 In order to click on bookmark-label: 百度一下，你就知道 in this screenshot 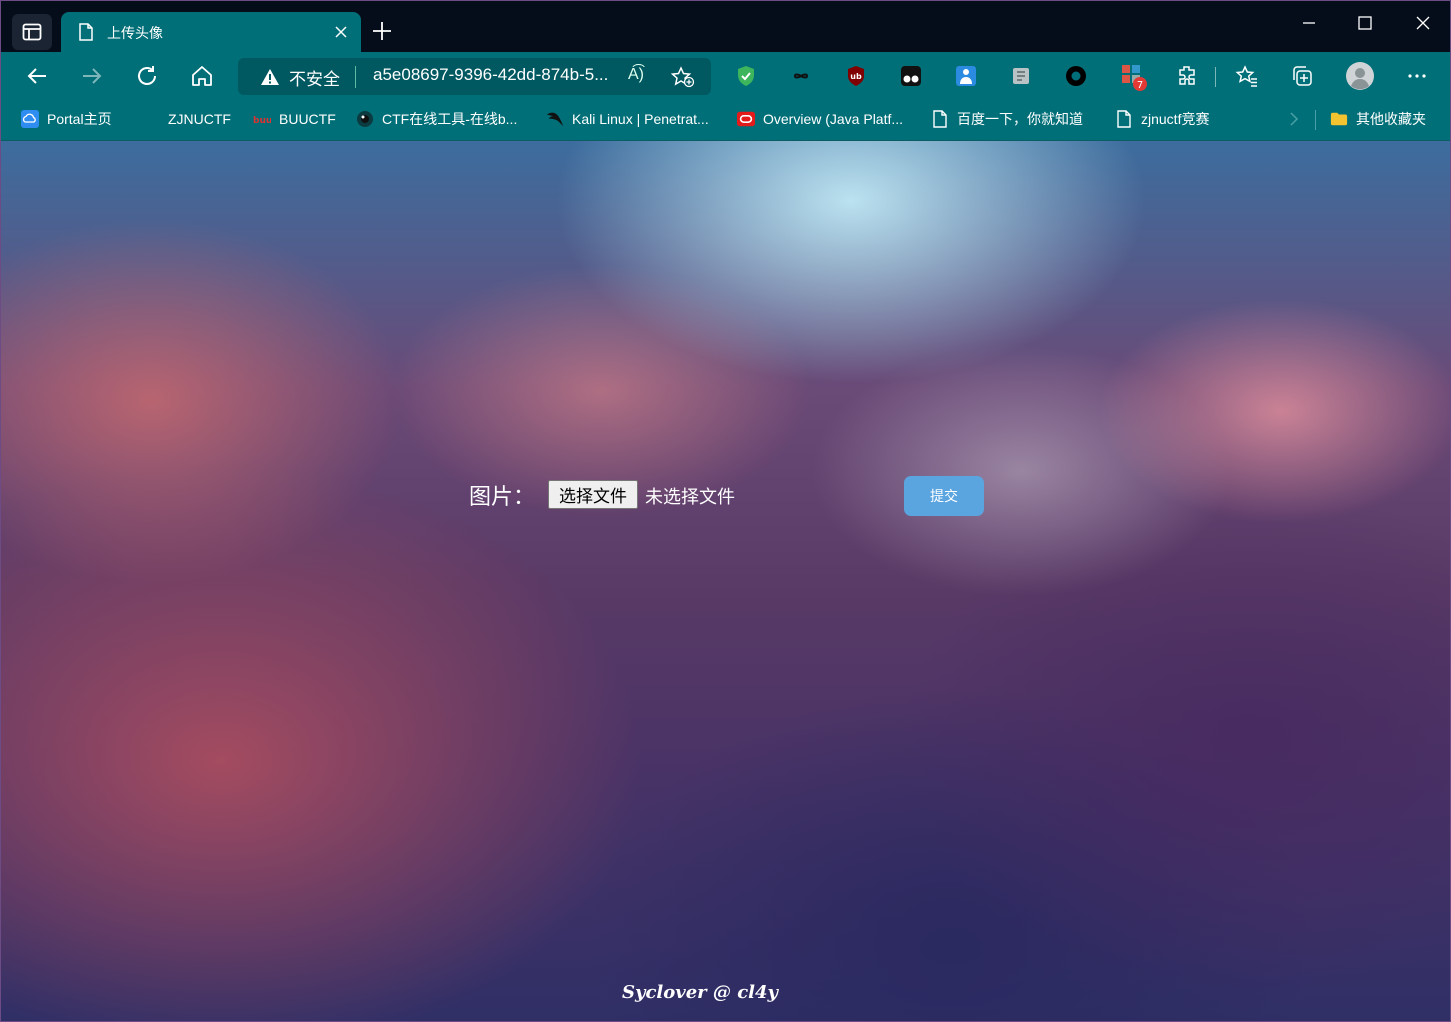, I will do `click(1020, 119)`.